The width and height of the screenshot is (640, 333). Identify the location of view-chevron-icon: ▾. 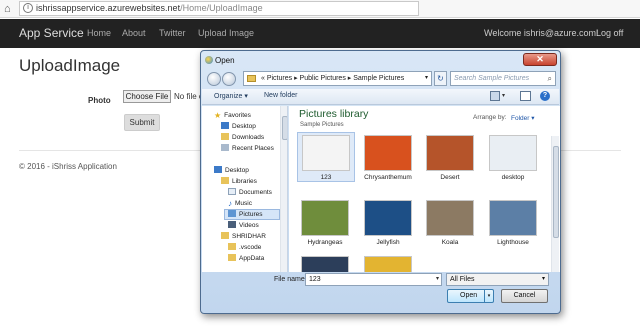
(503, 95).